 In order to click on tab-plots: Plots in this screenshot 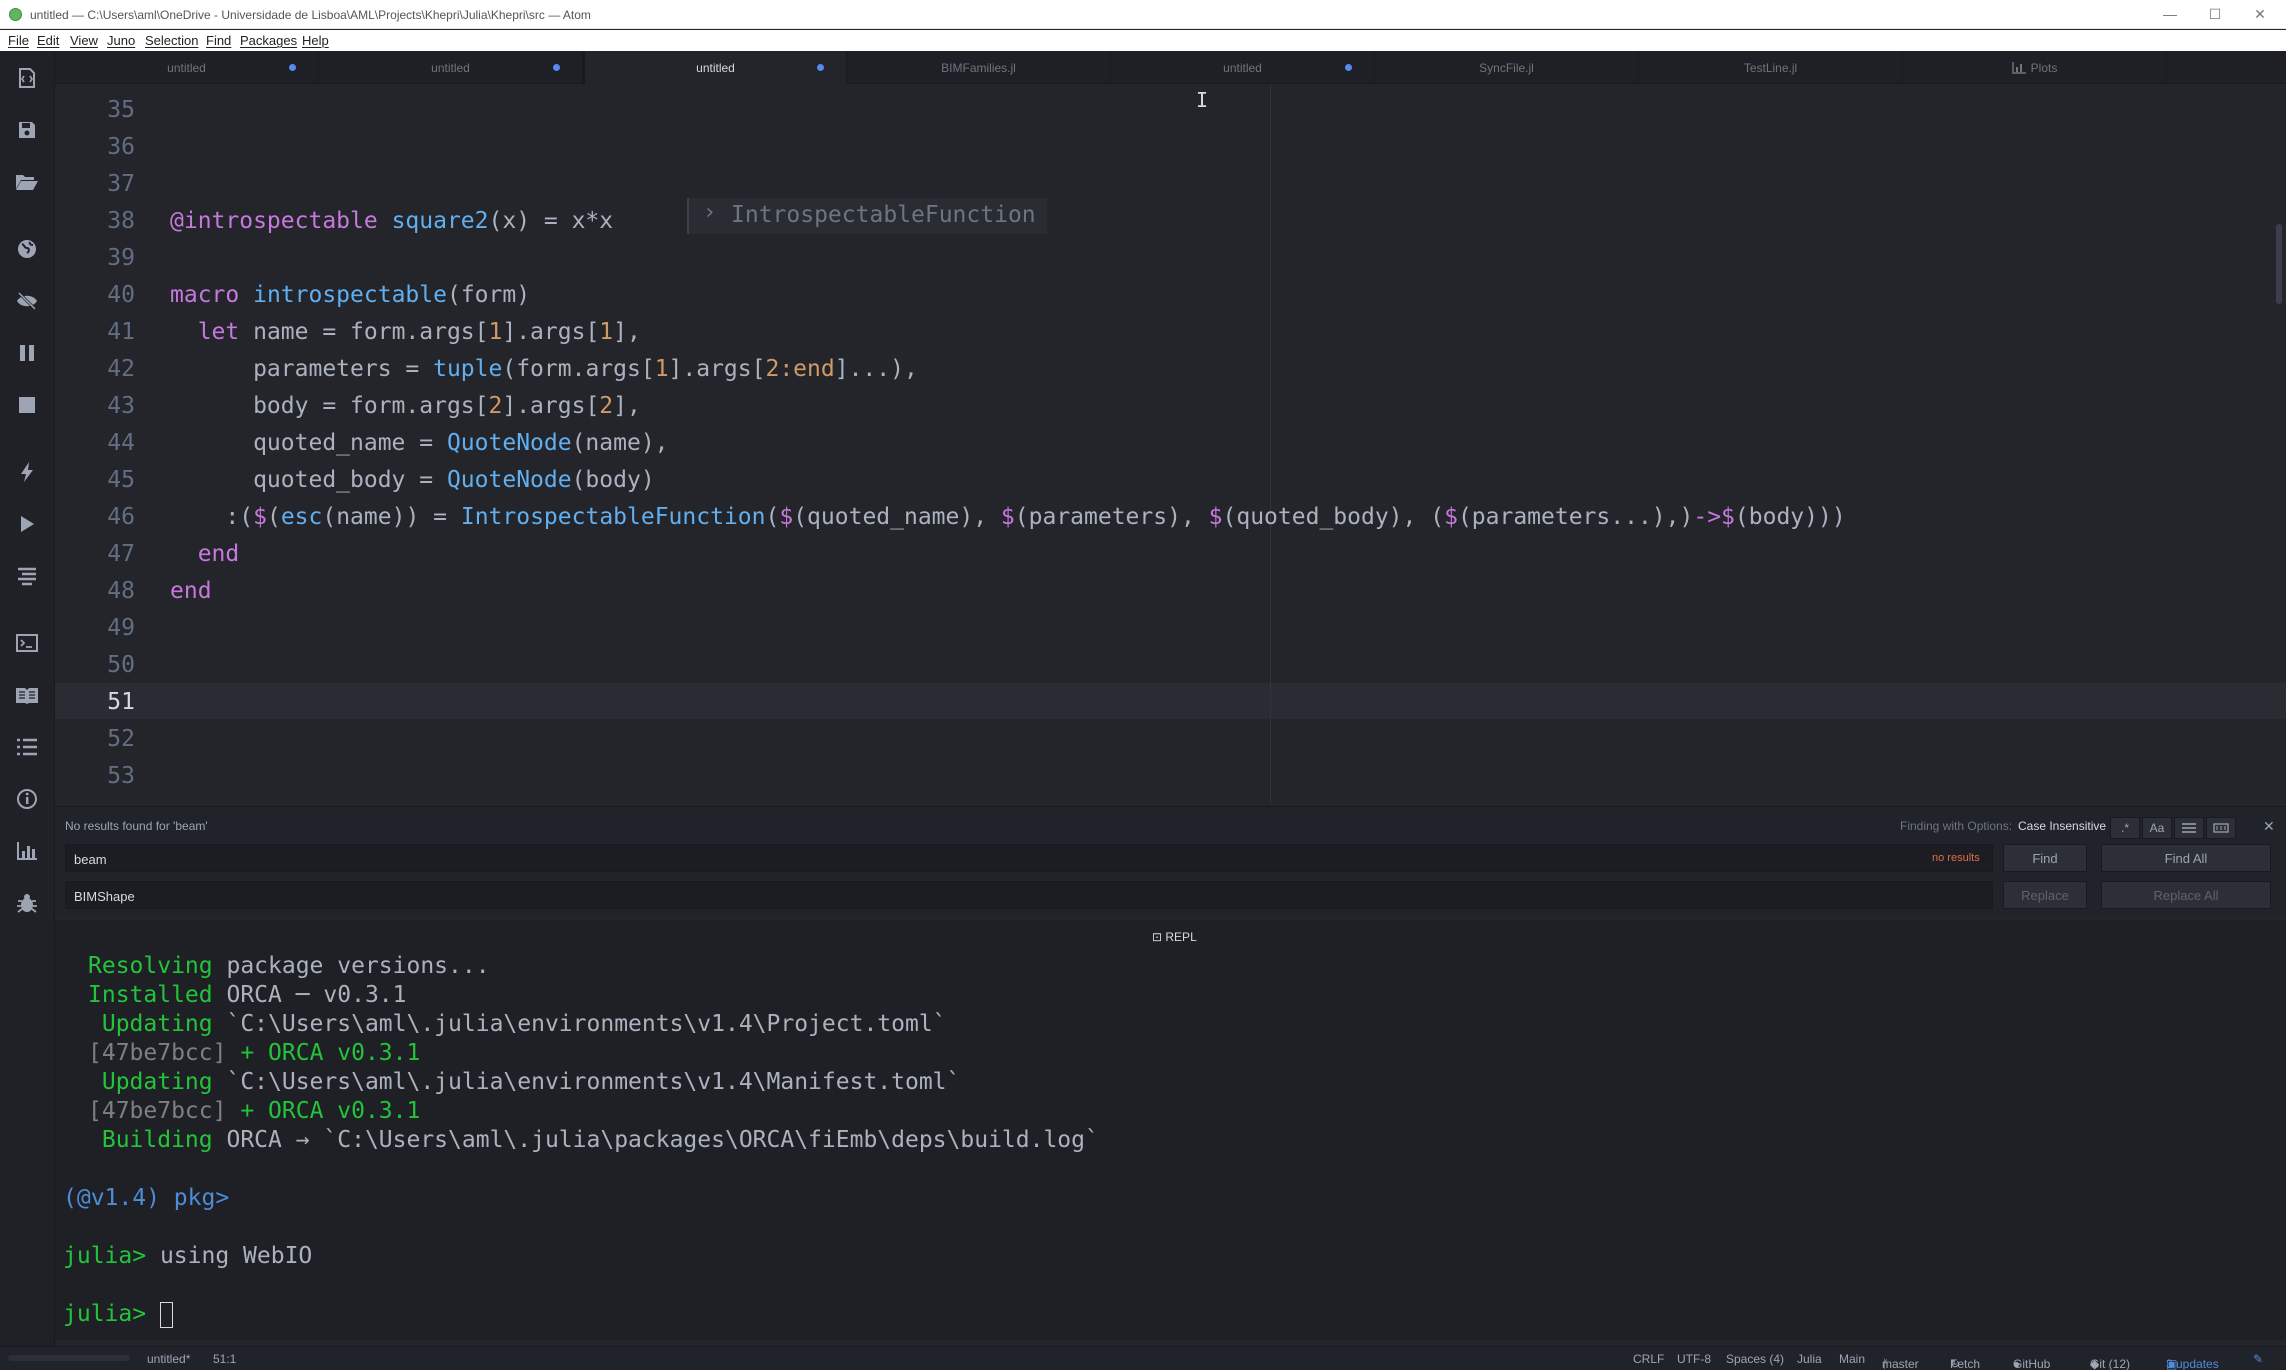, I will do `click(2035, 67)`.